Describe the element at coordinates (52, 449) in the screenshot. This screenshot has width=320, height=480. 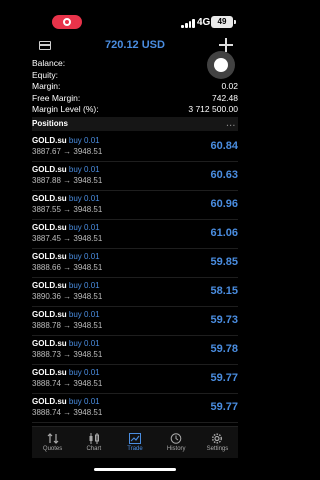
I see `tab-label: Quotes` at that location.